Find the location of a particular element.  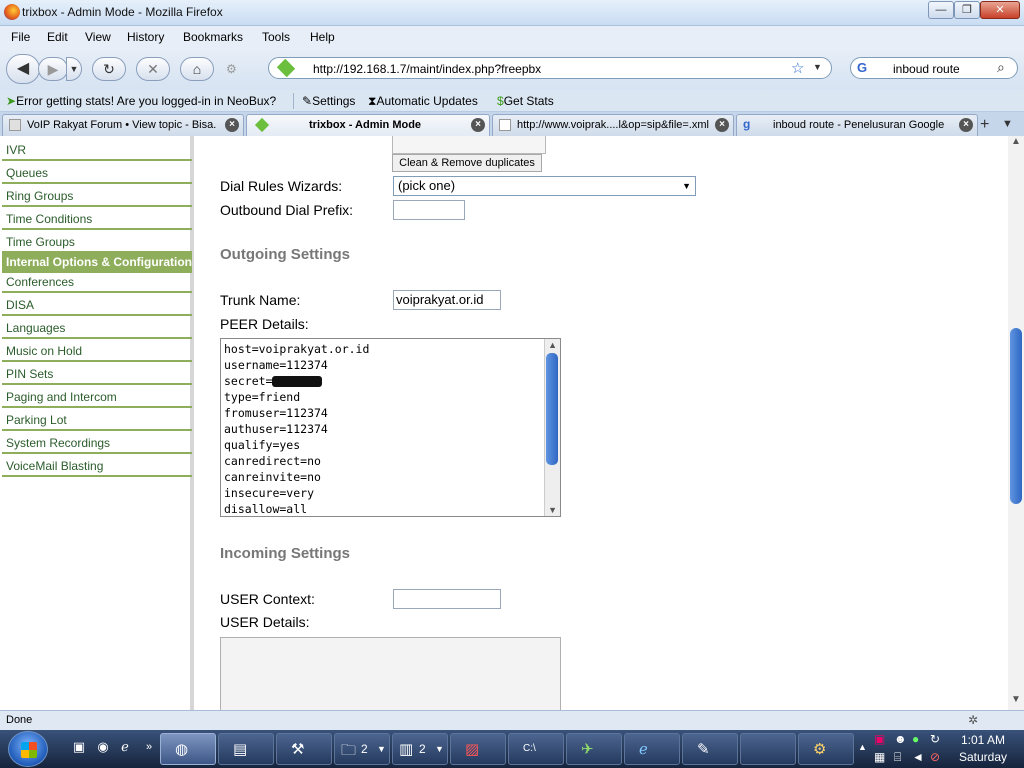

menu-history: History is located at coordinates (145, 37).